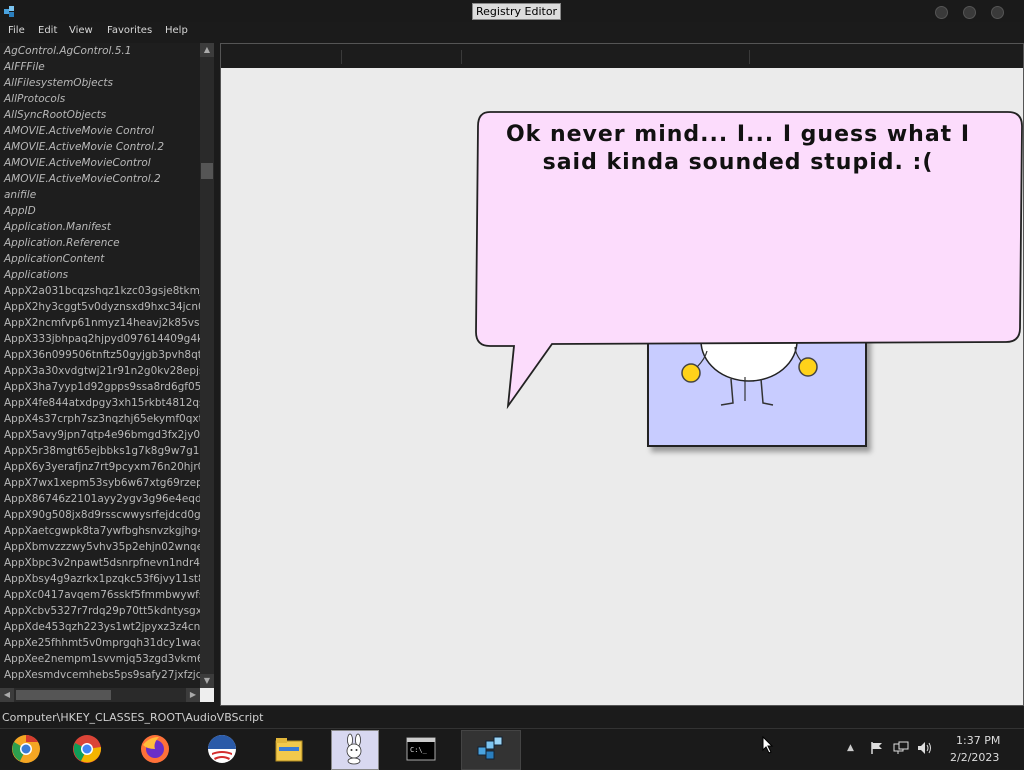  Describe the element at coordinates (100, 435) in the screenshot. I see `registry-key-item: AppX5avy9jpn7qtp4e96bmgd3fx2jy0f06` at that location.